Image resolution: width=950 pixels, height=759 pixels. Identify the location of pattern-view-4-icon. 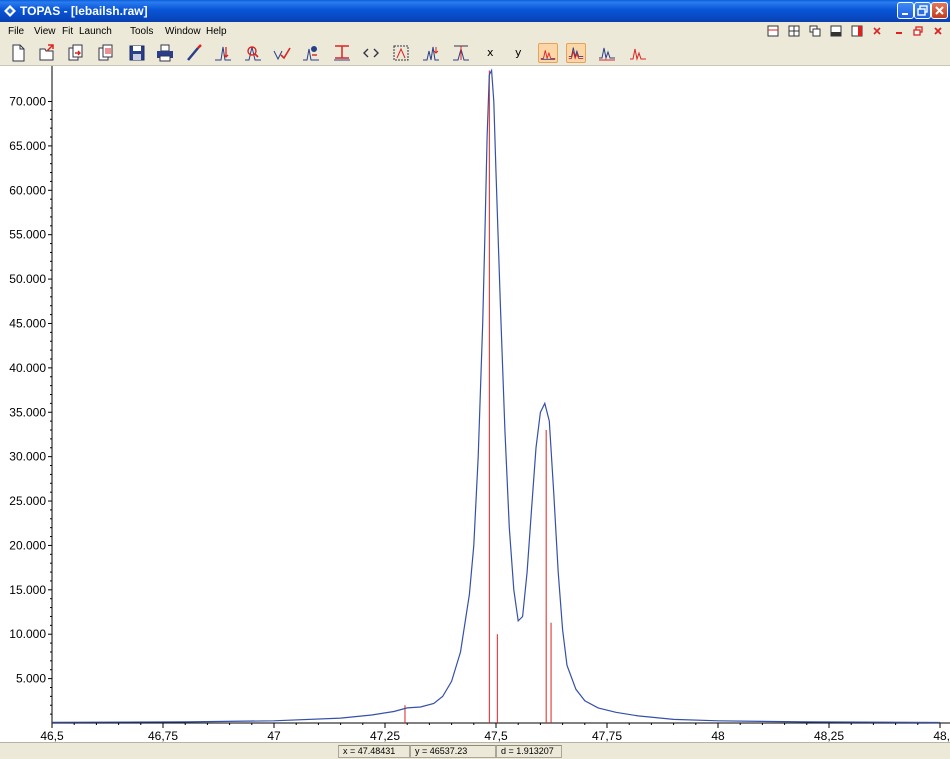
(638, 53).